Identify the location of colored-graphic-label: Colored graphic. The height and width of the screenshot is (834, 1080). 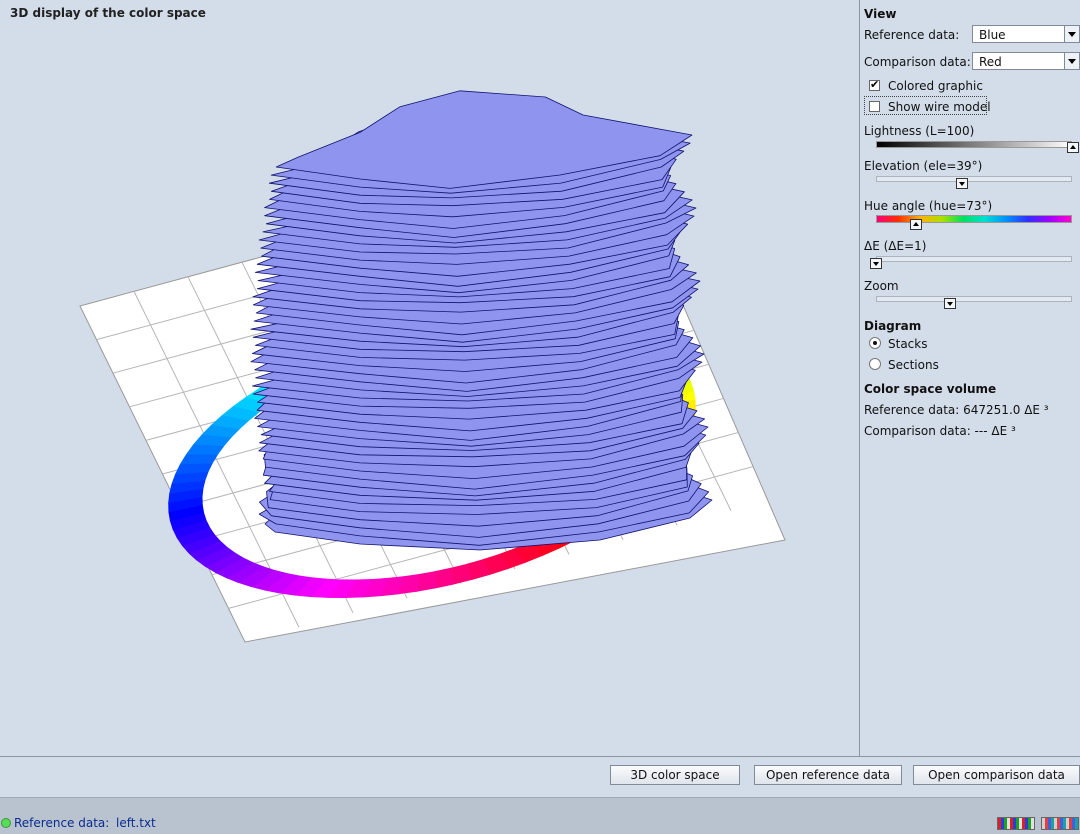
(935, 86).